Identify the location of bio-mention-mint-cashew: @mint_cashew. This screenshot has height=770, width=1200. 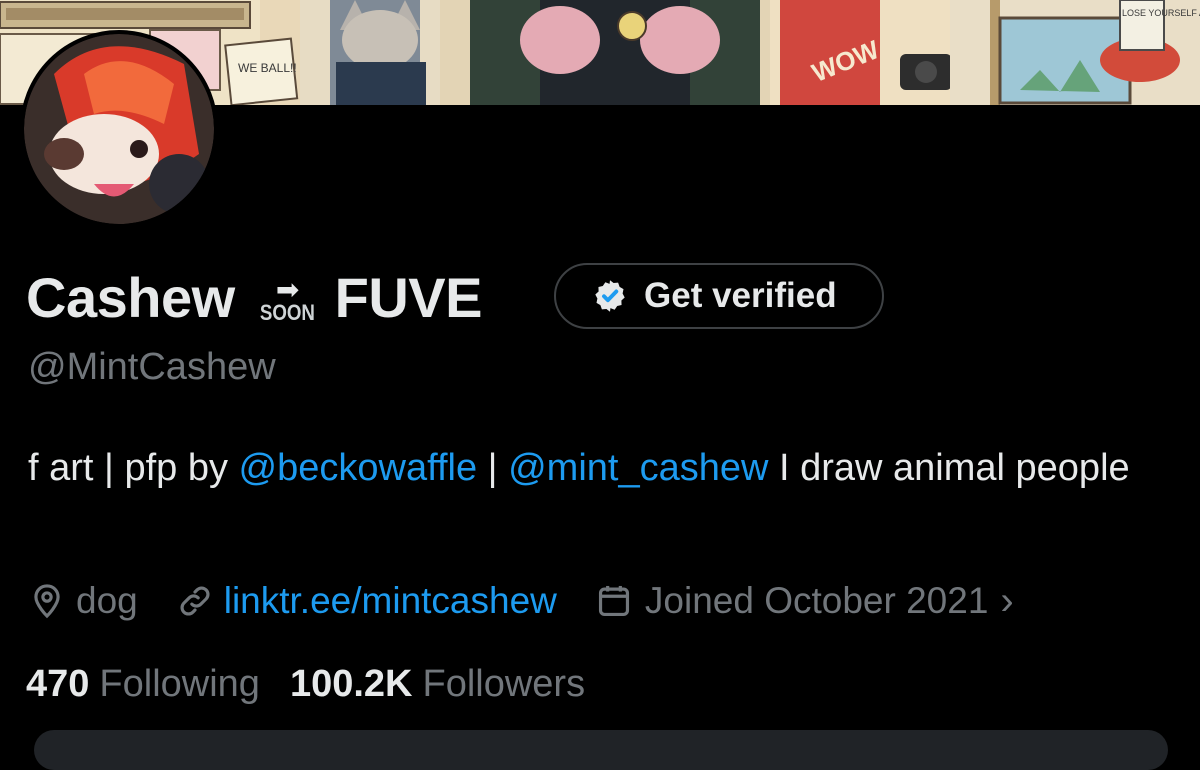
(638, 468).